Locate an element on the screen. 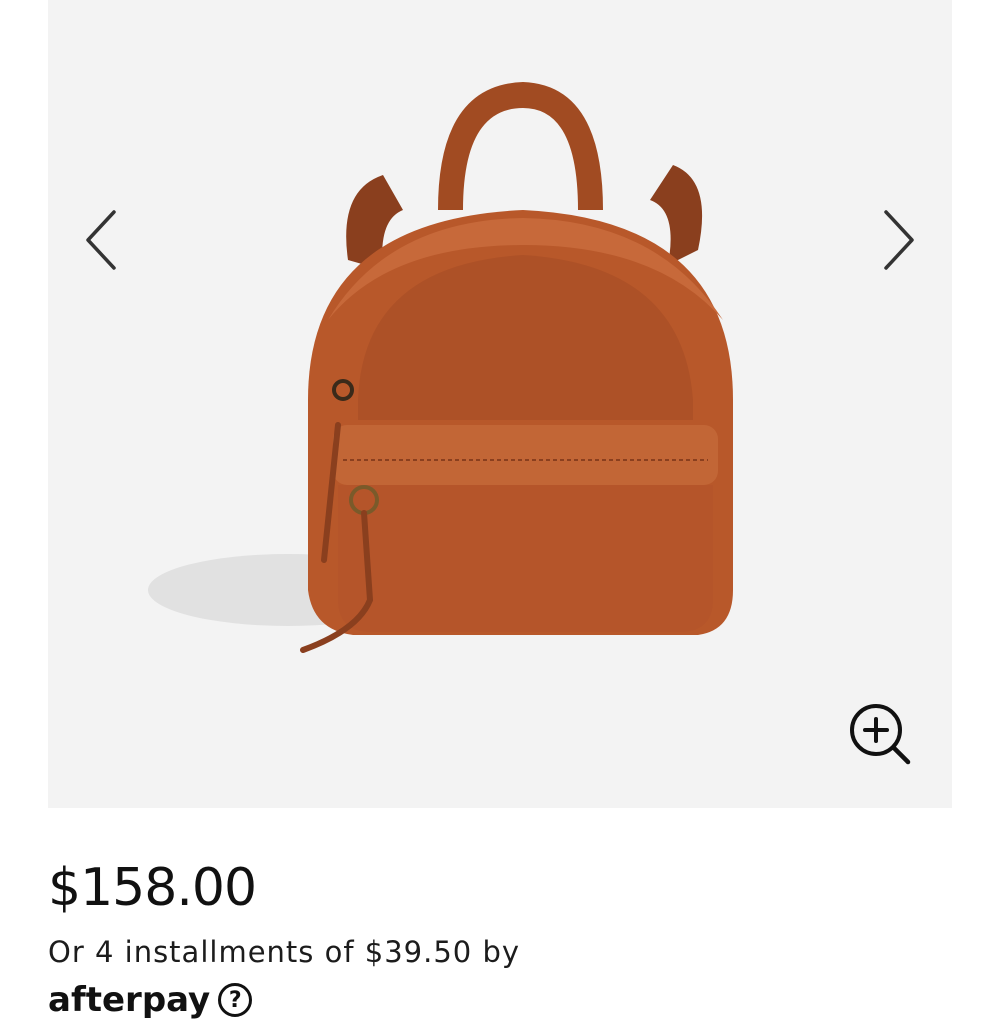 The height and width of the screenshot is (1020, 1000). chevron-right-icon is located at coordinates (899, 240).